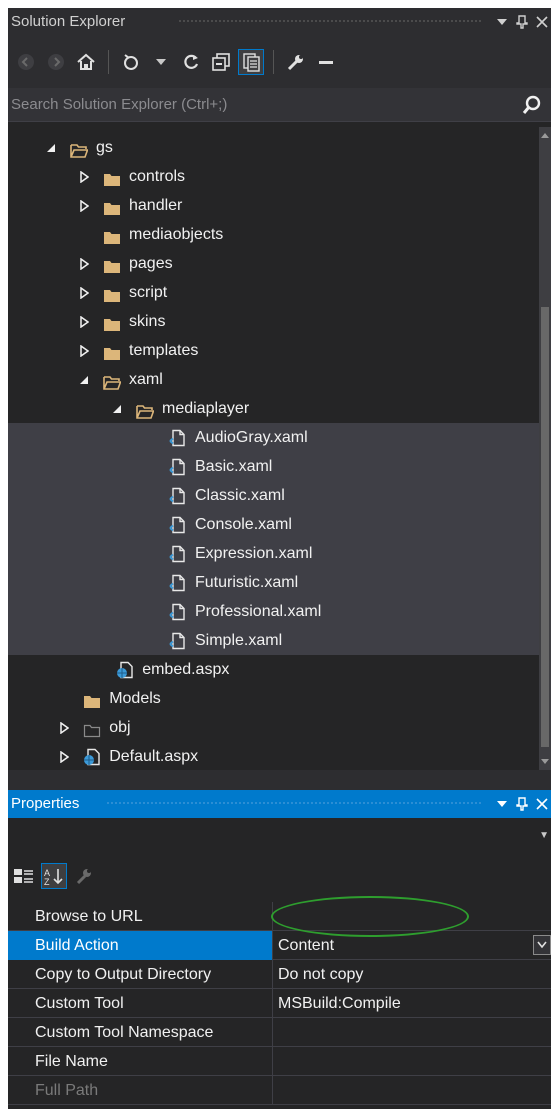 Image resolution: width=551 pixels, height=1109 pixels. I want to click on tree-item-label: Futuristic.xaml, so click(247, 582).